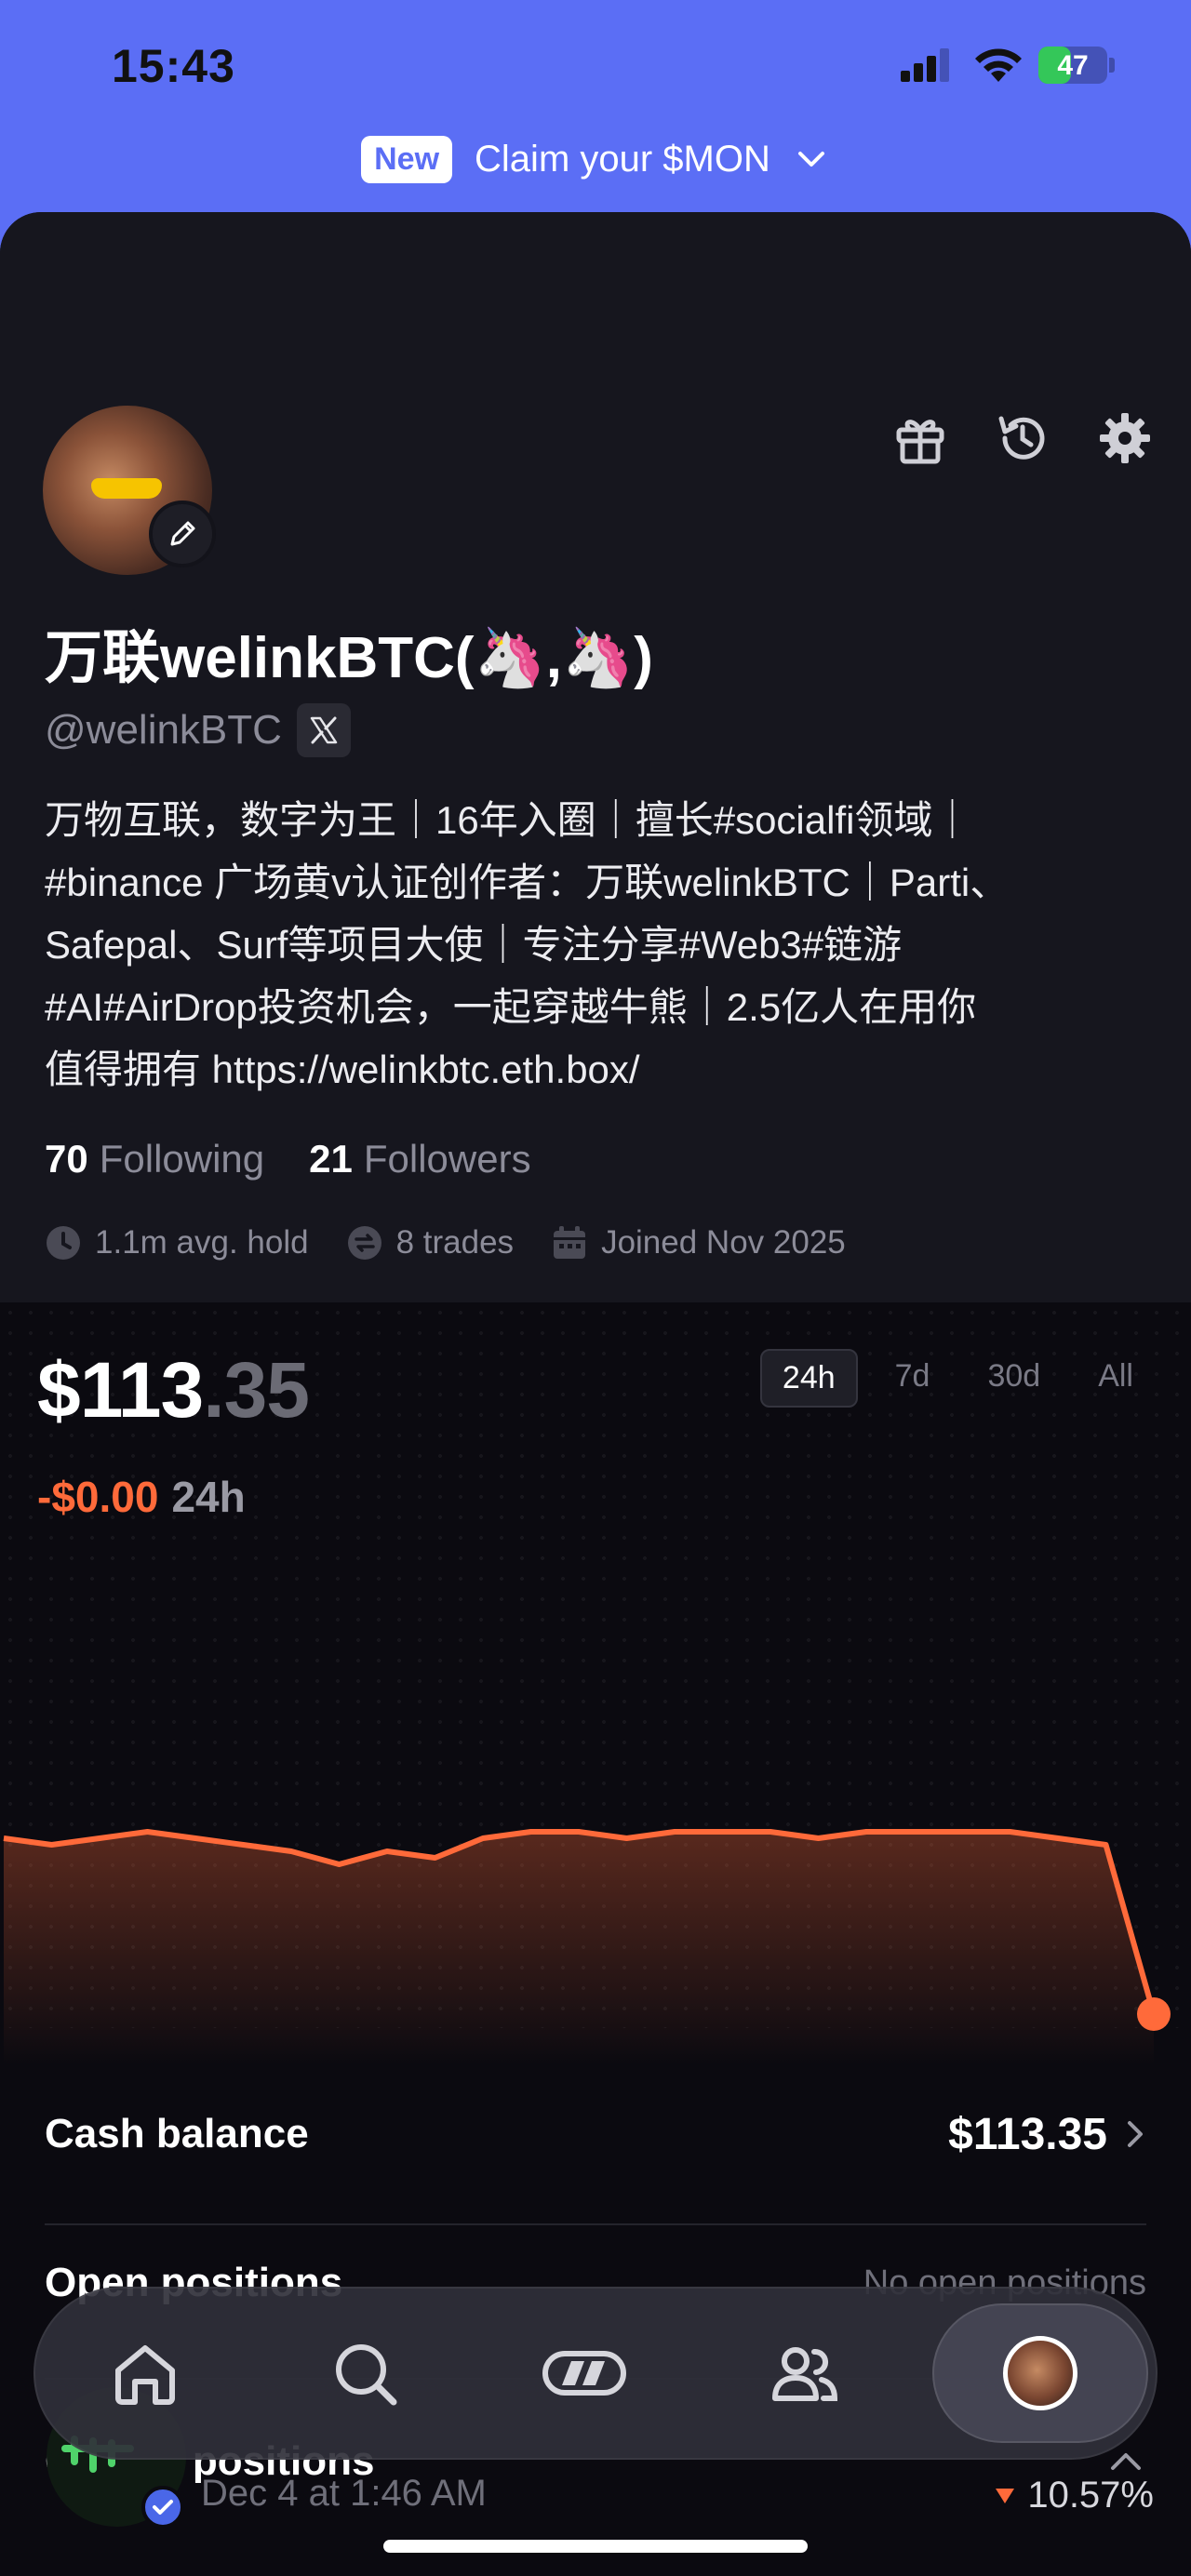 The image size is (1191, 2576). I want to click on new-badge: New, so click(407, 159).